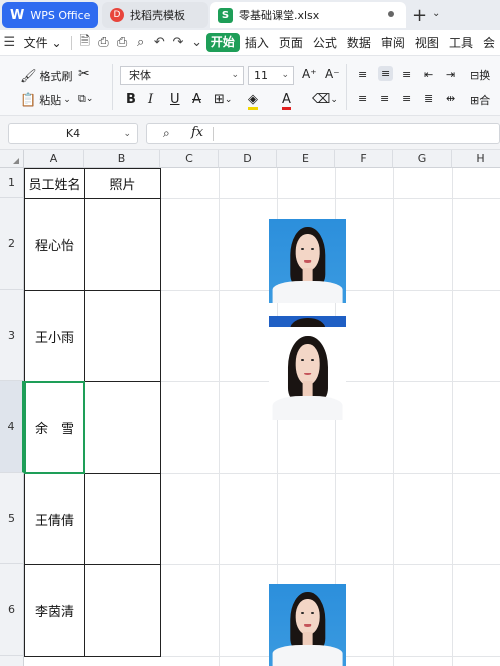 The image size is (500, 666). What do you see at coordinates (9, 42) in the screenshot?
I see `hamburger-menu-icon: ☰` at bounding box center [9, 42].